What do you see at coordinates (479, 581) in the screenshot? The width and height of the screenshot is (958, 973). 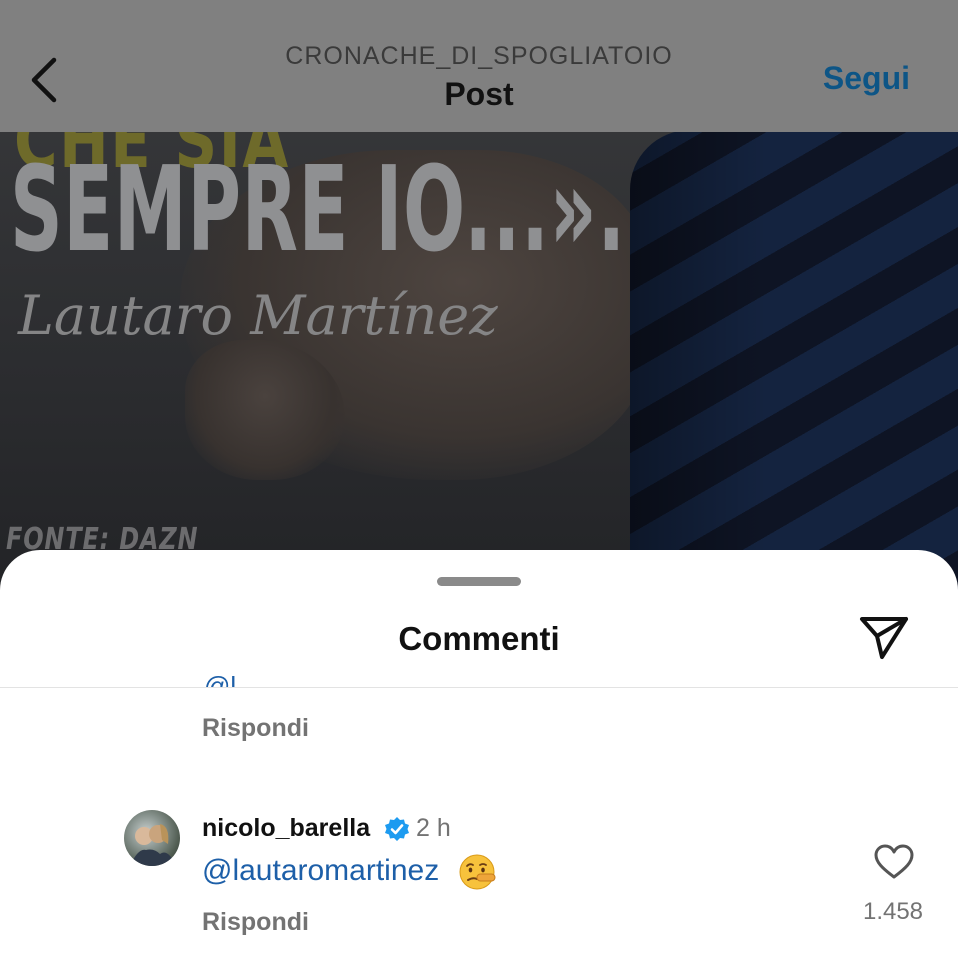 I see `sheet-drag-handle` at bounding box center [479, 581].